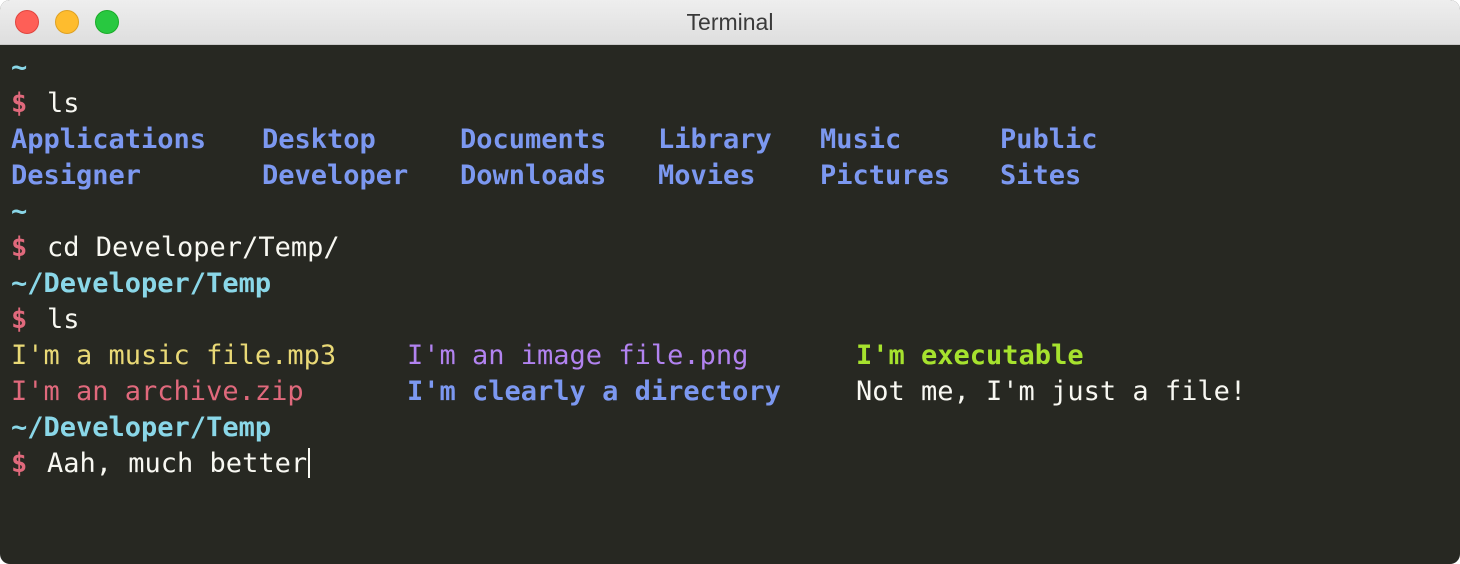  I want to click on directory-entry: Sites, so click(1041, 175).